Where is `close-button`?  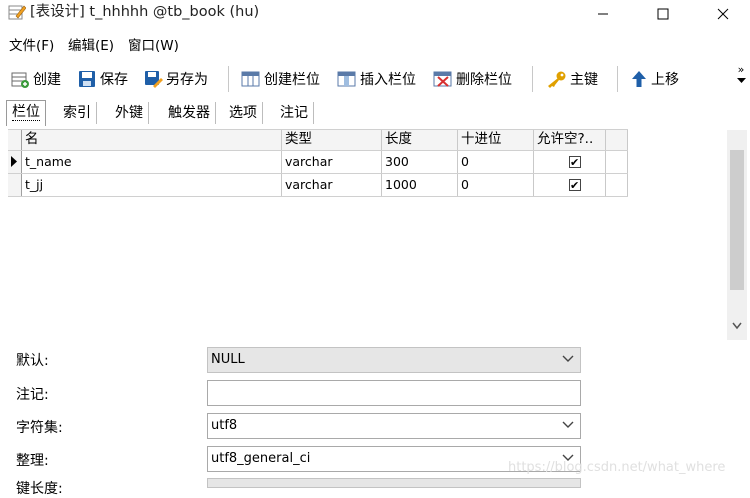 close-button is located at coordinates (723, 14).